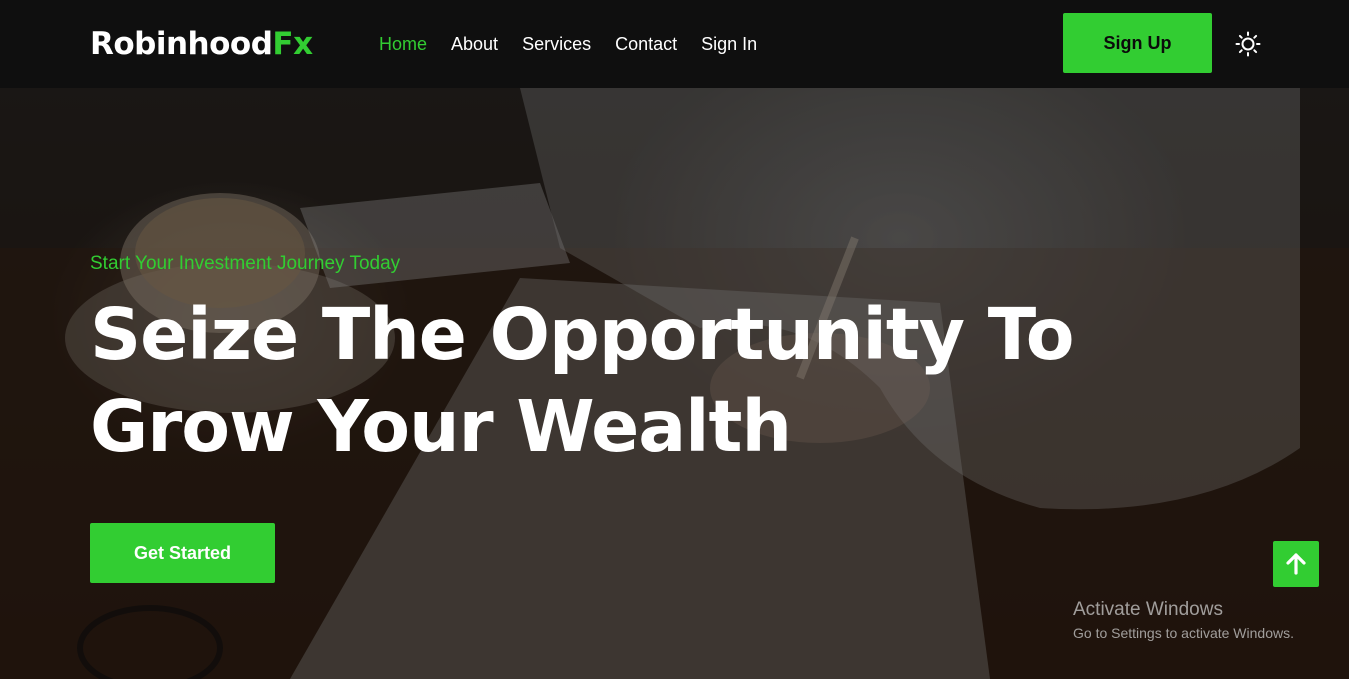  Describe the element at coordinates (441, 426) in the screenshot. I see `hero-title-line-2: Grow Your Wealth` at that location.